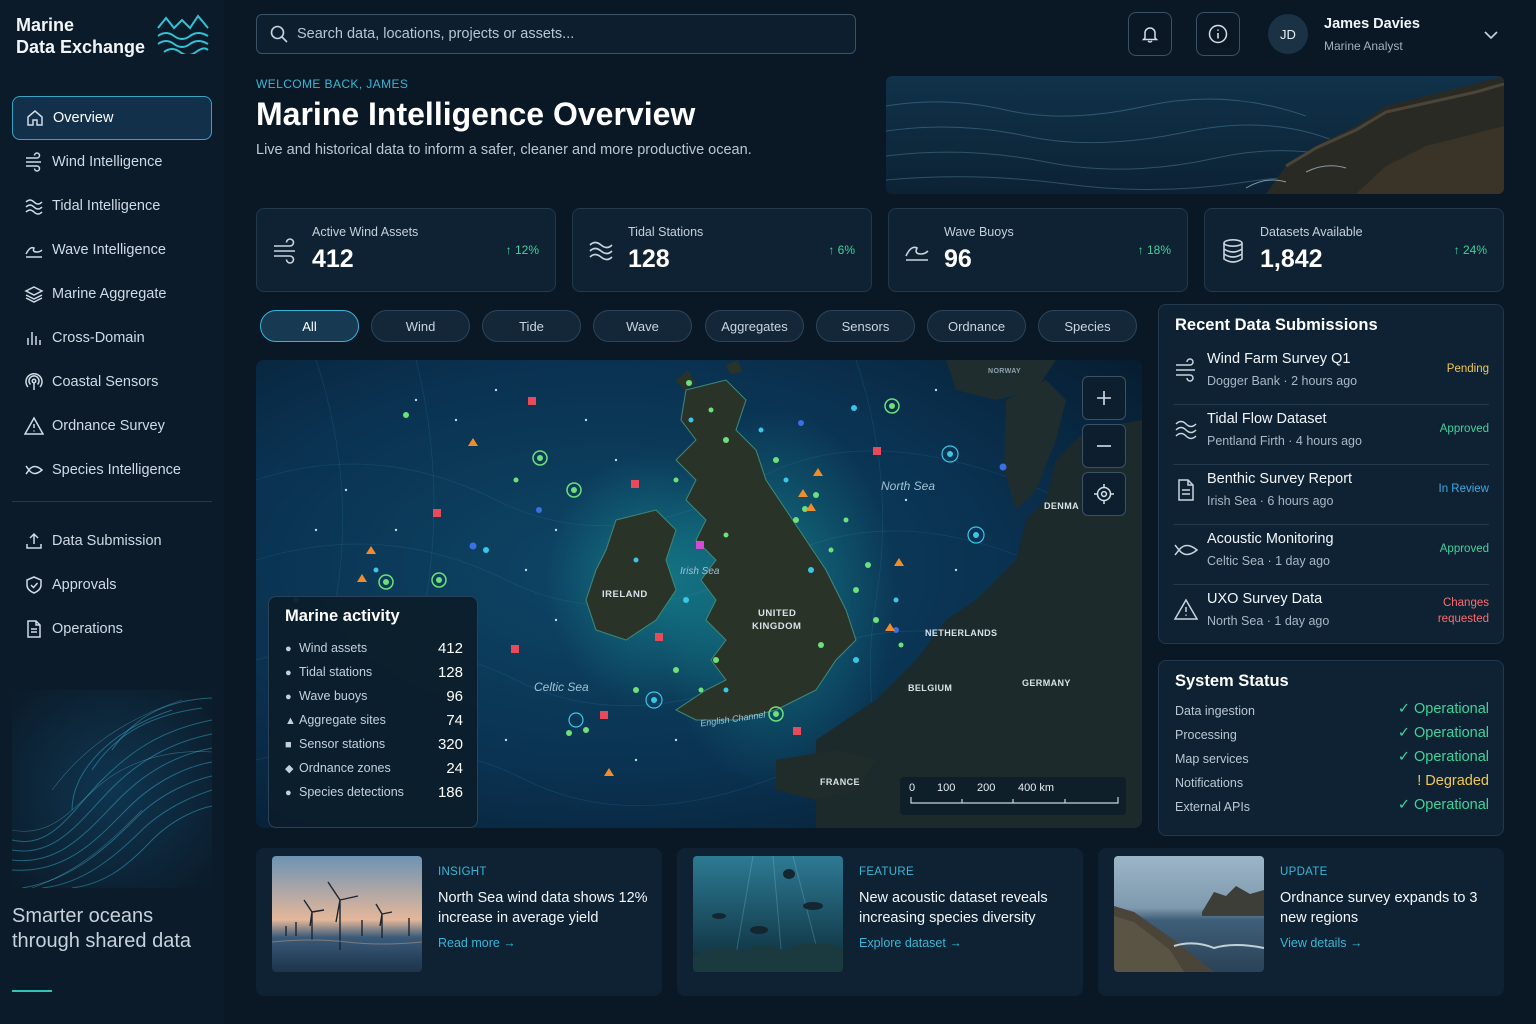  I want to click on zoom-out-button, so click(1104, 446).